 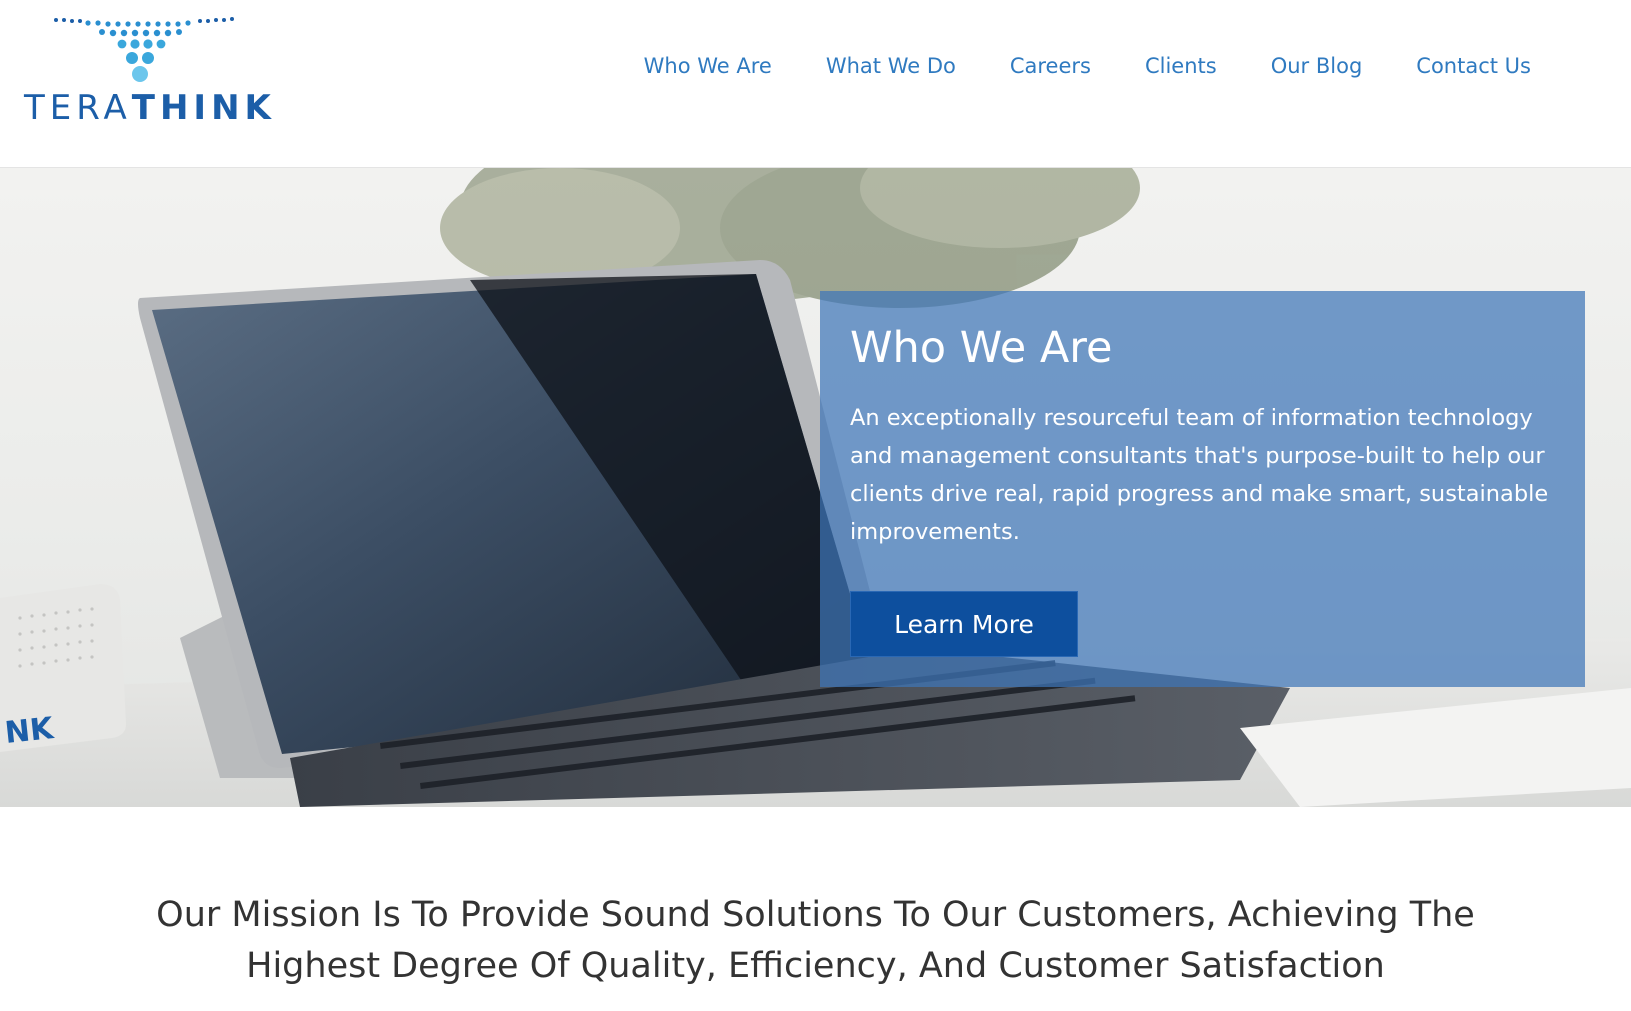 What do you see at coordinates (708, 66) in the screenshot?
I see `nav-who-we-are: Who We Are` at bounding box center [708, 66].